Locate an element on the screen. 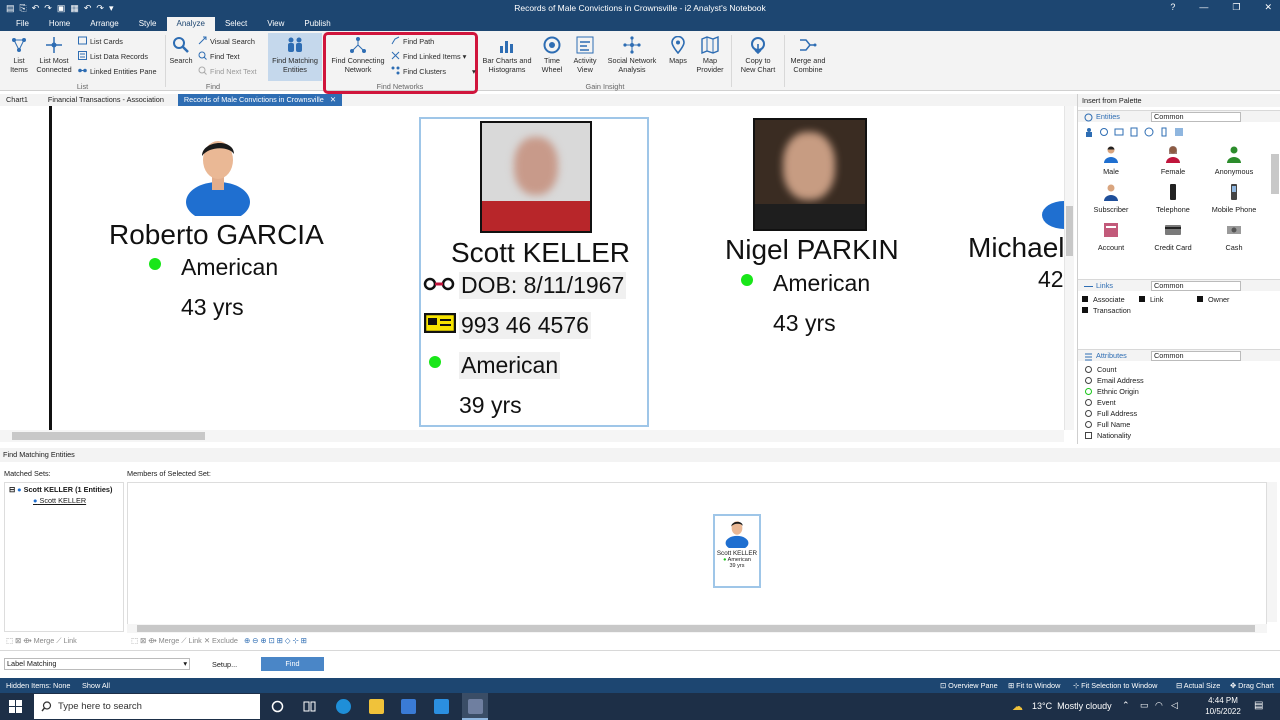  list-items-button: List Items is located at coordinates (19, 55).